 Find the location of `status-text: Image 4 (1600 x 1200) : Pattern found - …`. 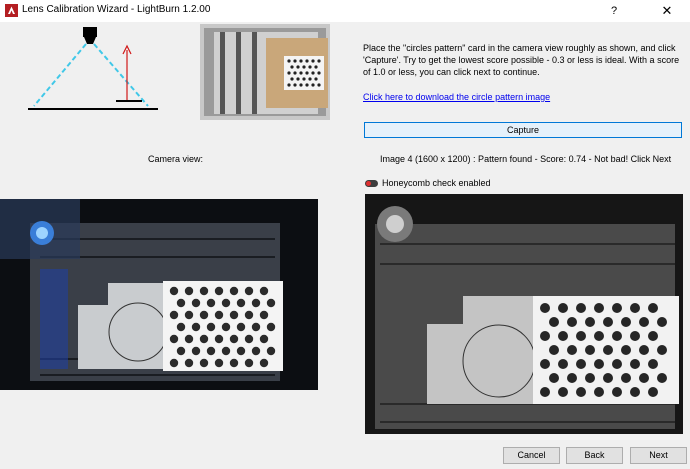

status-text: Image 4 (1600 x 1200) : Pattern found - … is located at coordinates (526, 159).